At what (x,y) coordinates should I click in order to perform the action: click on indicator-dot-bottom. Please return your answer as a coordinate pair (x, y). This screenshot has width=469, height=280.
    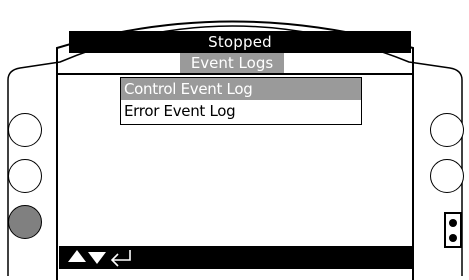
    Looking at the image, I should click on (453, 238).